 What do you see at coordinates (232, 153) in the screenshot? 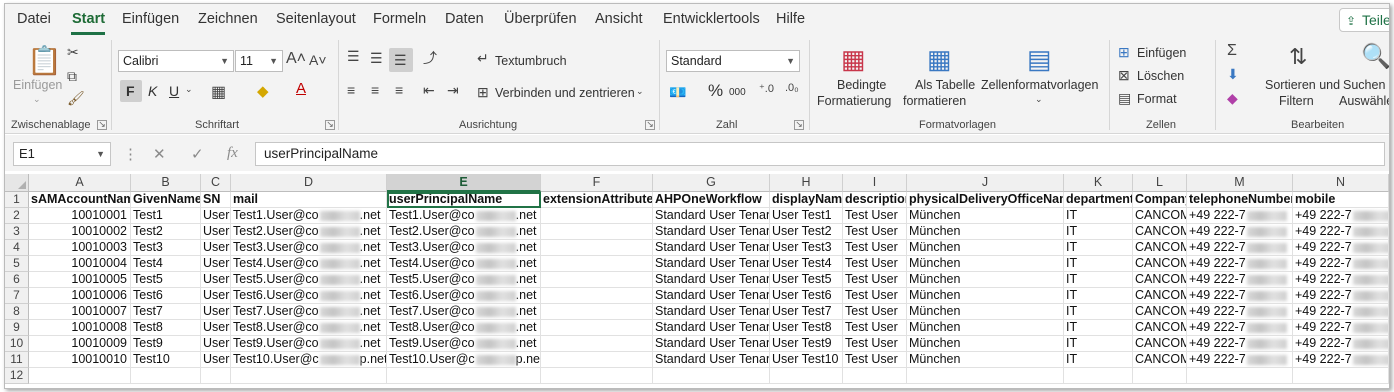
I see `insert-function-icon: fx` at bounding box center [232, 153].